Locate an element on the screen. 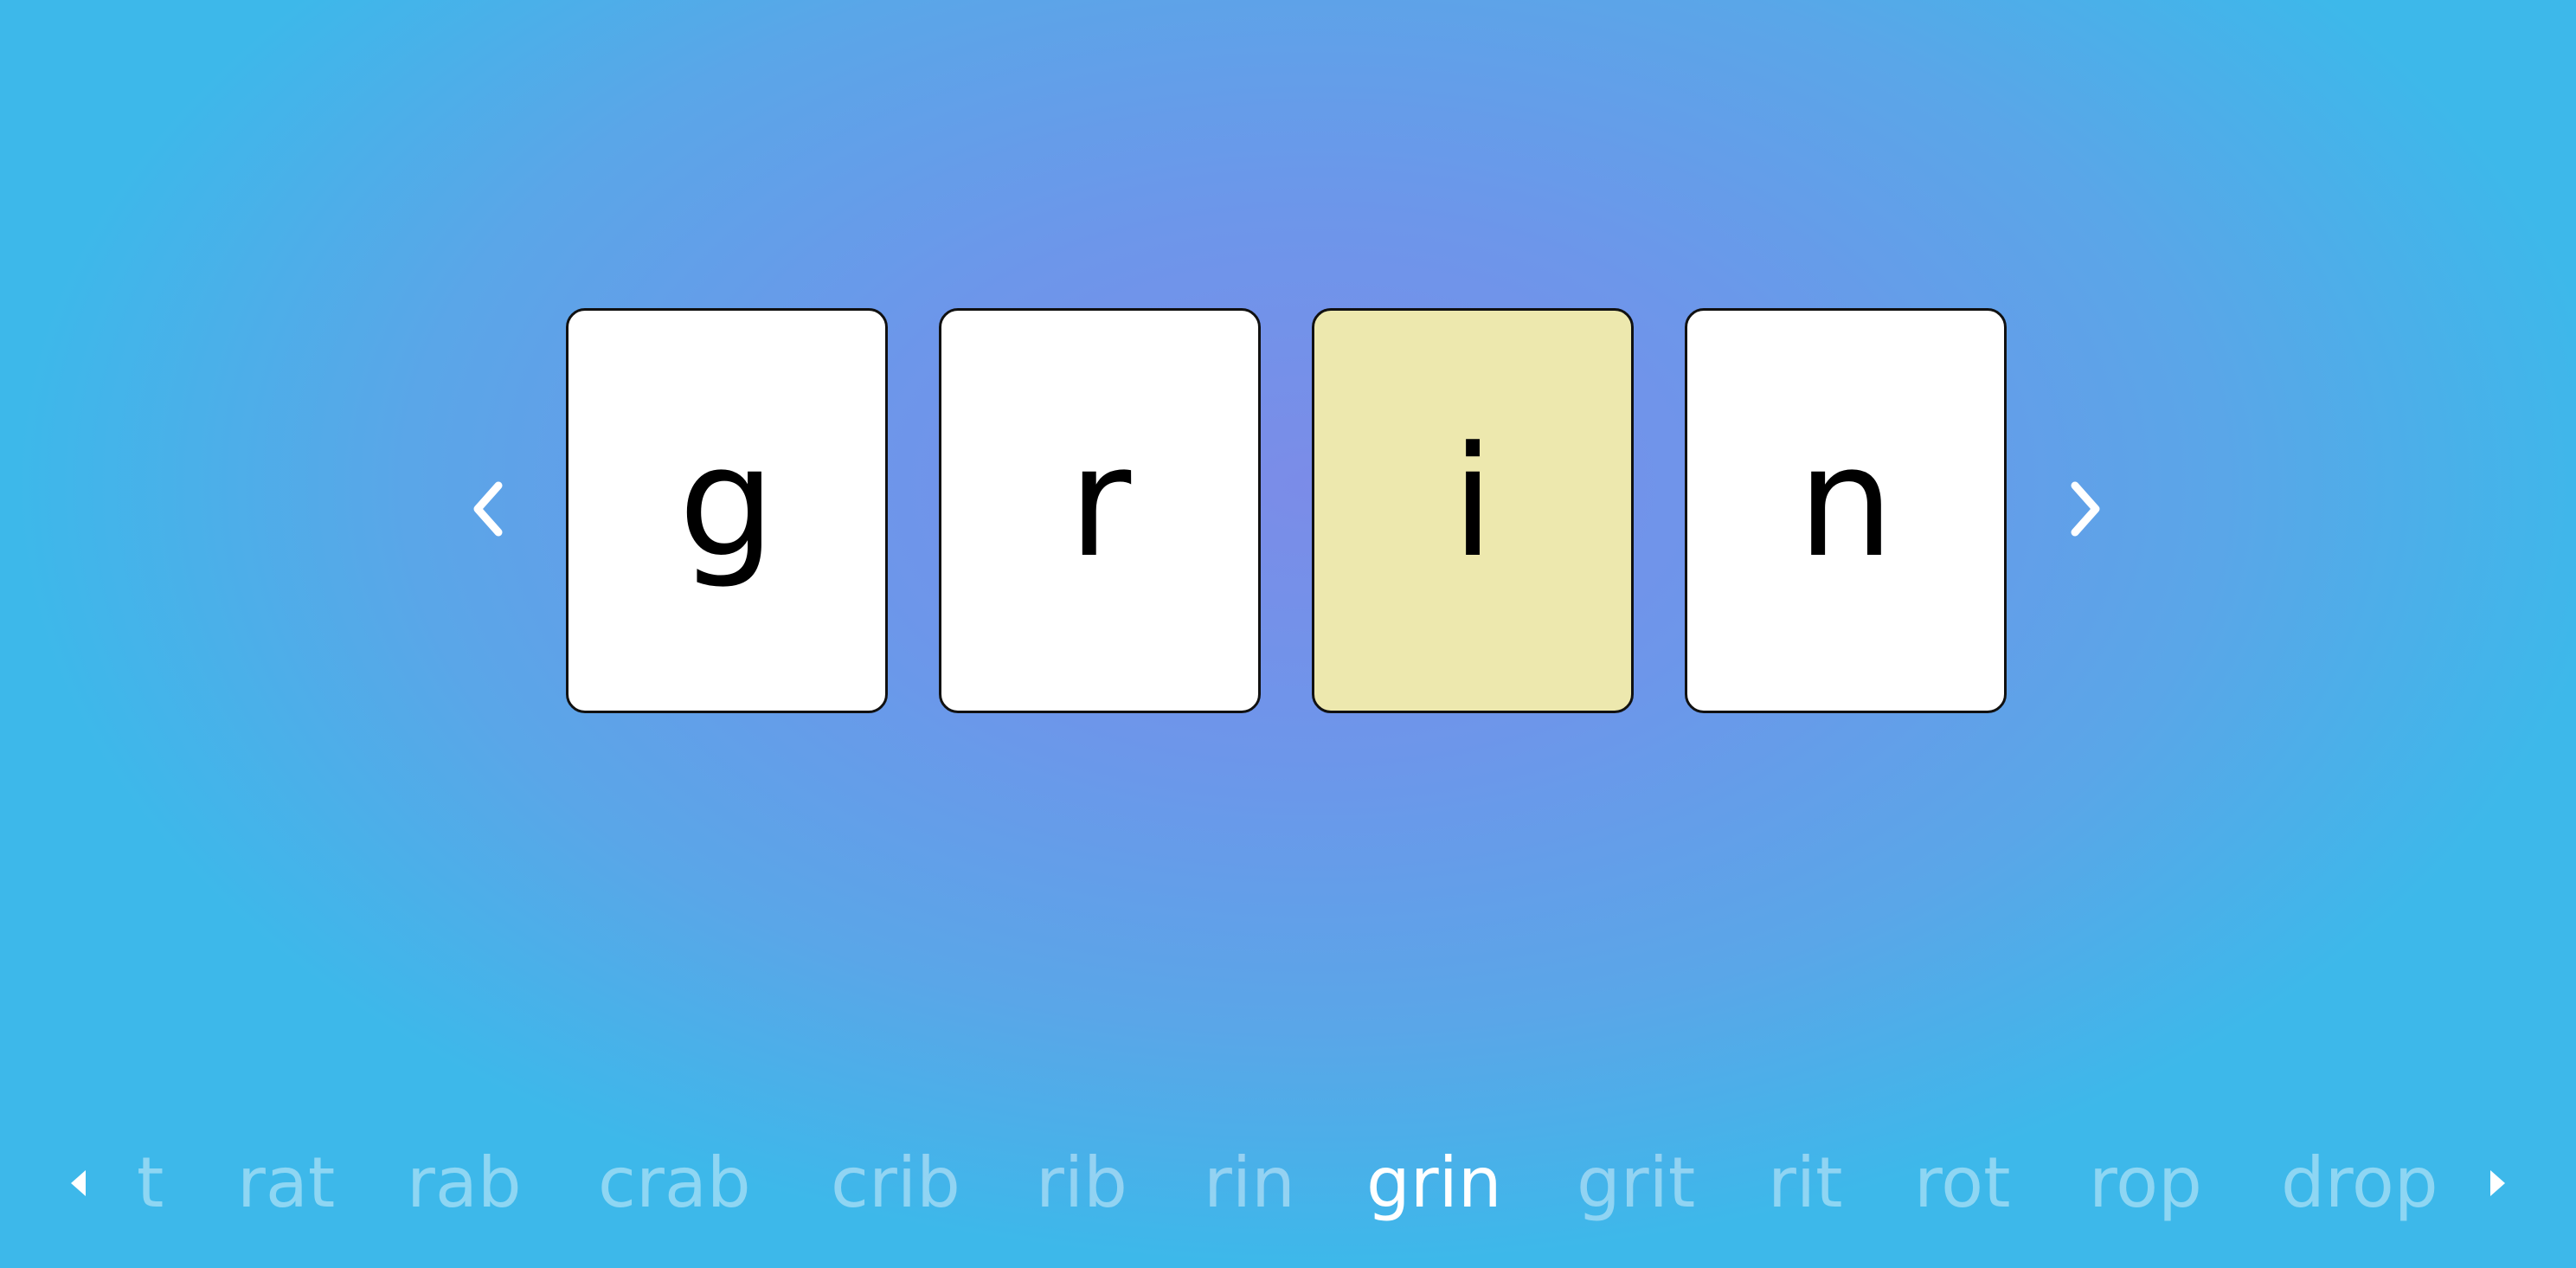 The width and height of the screenshot is (2576, 1268). letter-tile-3-selected: i is located at coordinates (1473, 510).